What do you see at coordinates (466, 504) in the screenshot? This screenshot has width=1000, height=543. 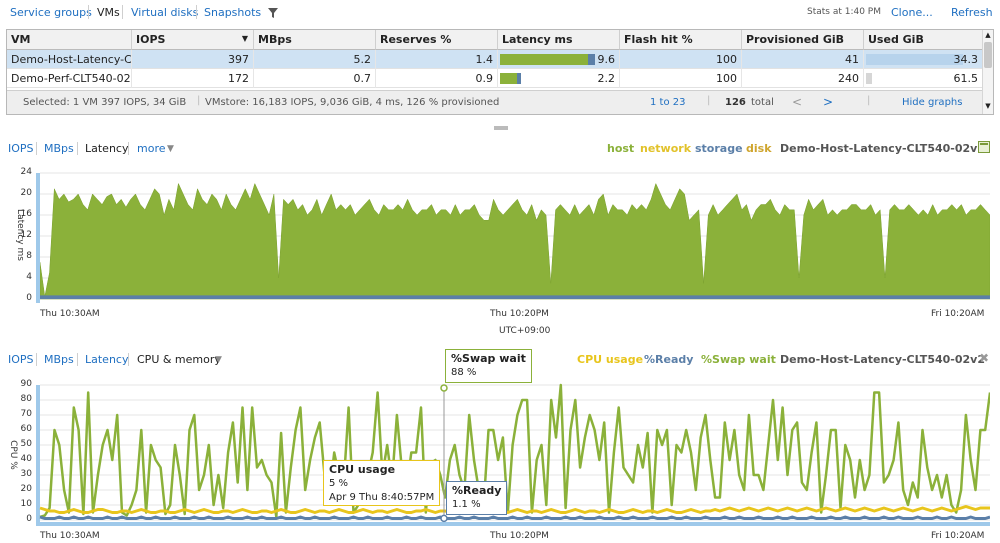 I see `tooltip-value: 1.1 %` at bounding box center [466, 504].